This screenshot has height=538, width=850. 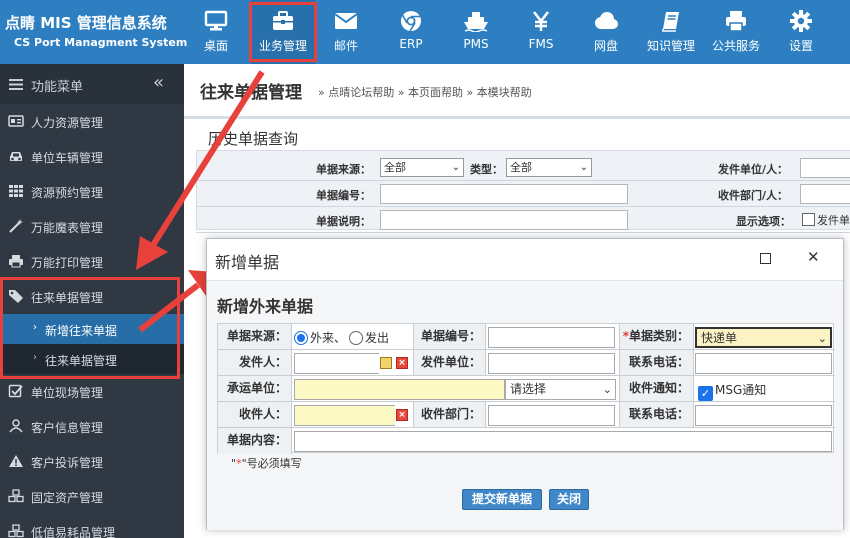 What do you see at coordinates (801, 21) in the screenshot?
I see `gear-icon` at bounding box center [801, 21].